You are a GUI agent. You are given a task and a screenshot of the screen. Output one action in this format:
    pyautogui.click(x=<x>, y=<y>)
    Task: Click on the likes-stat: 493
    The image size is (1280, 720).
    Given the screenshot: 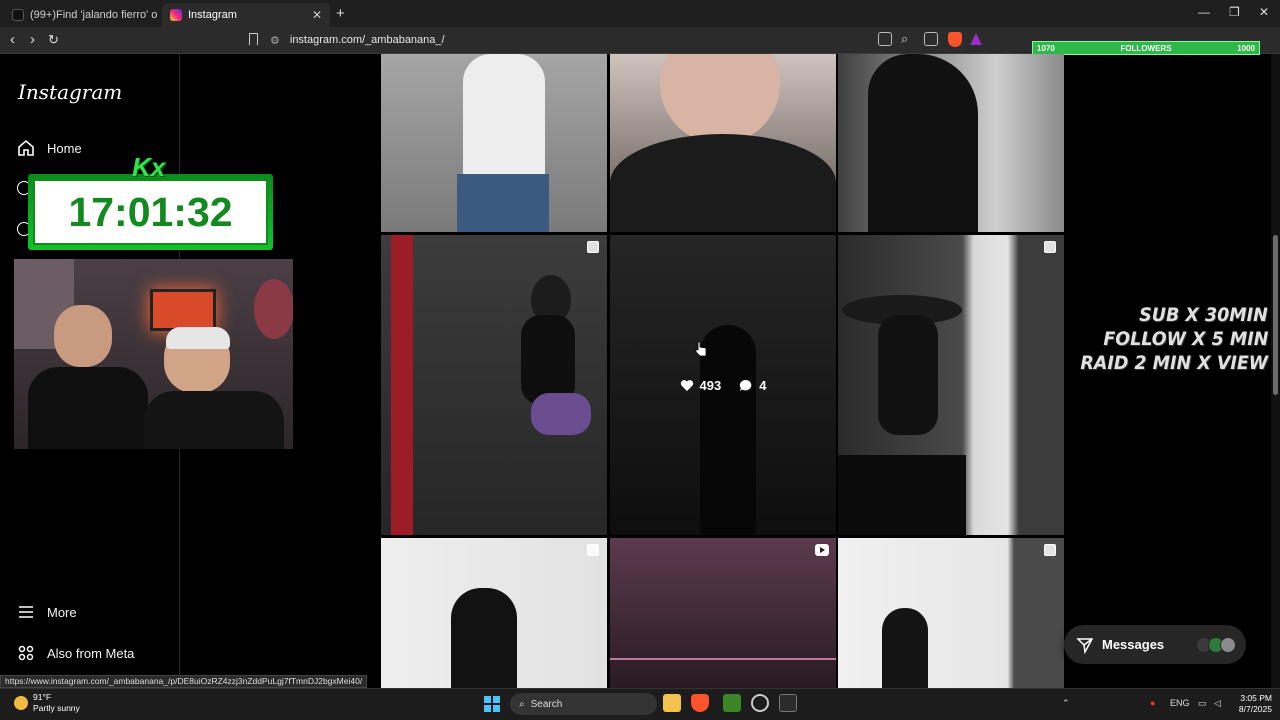 What is the action you would take?
    pyautogui.click(x=701, y=385)
    